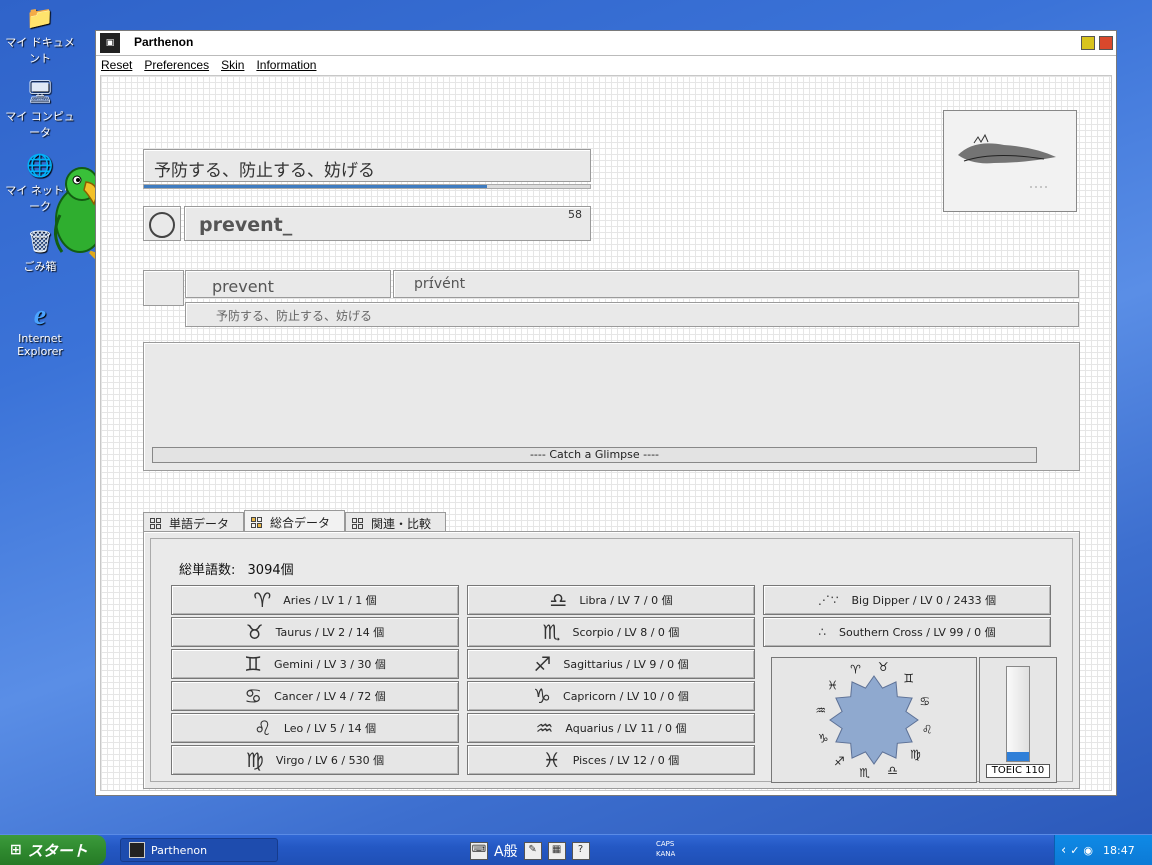 This screenshot has width=1152, height=865. What do you see at coordinates (575, 214) in the screenshot?
I see `question-count: 58` at bounding box center [575, 214].